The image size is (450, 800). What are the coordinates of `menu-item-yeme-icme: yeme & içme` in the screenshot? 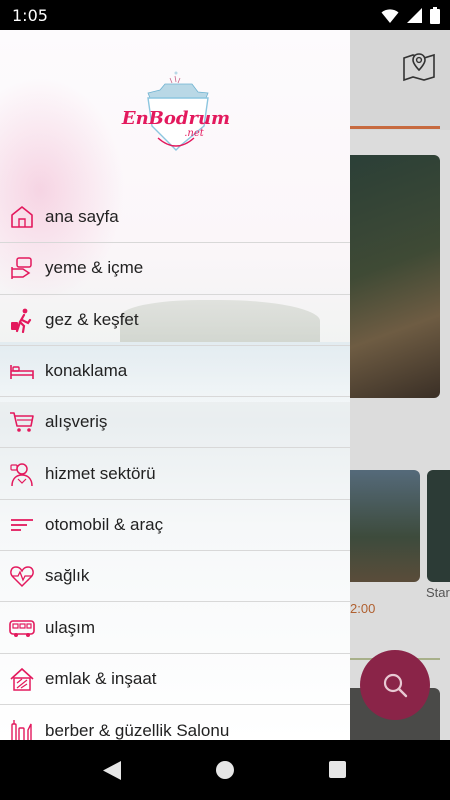 It's located at (175, 269).